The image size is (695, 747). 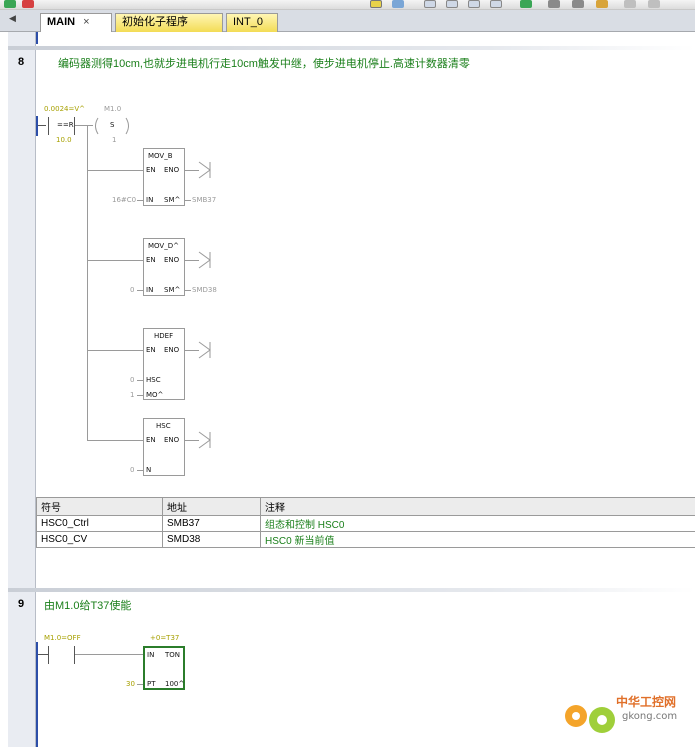 I want to click on run-icon, so click(x=10, y=4).